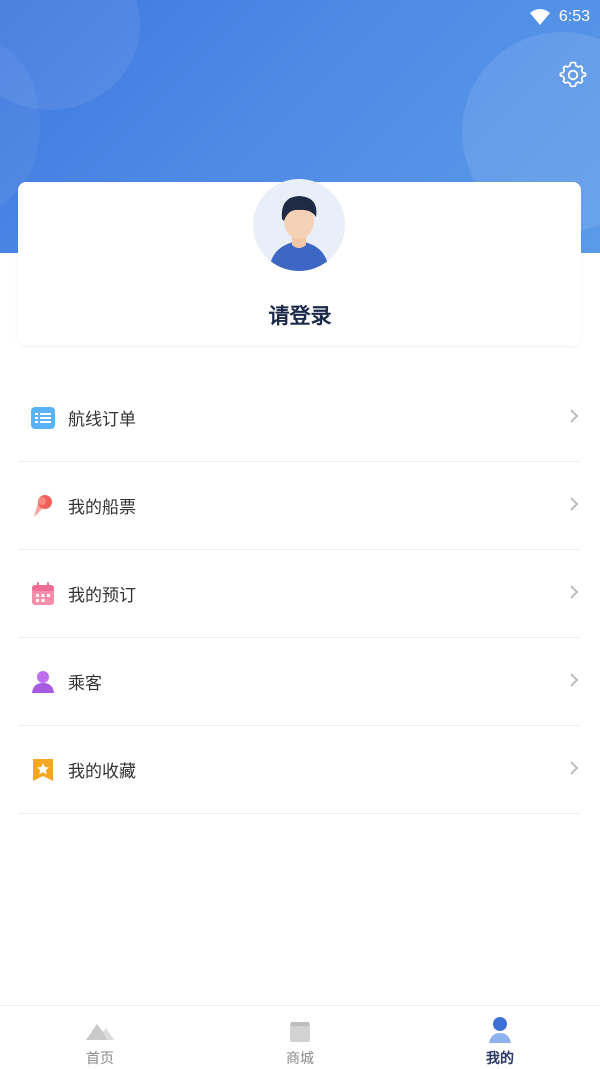 Image resolution: width=600 pixels, height=1069 pixels. What do you see at coordinates (100, 1059) in the screenshot?
I see `tab-label: 首页` at bounding box center [100, 1059].